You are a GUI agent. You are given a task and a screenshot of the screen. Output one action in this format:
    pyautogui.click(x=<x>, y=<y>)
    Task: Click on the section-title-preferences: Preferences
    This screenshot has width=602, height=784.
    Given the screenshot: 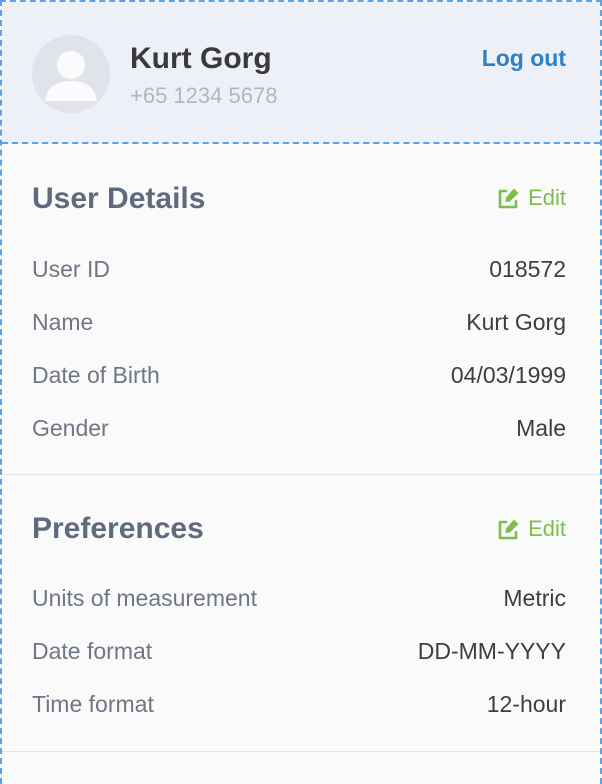 What is the action you would take?
    pyautogui.click(x=118, y=528)
    